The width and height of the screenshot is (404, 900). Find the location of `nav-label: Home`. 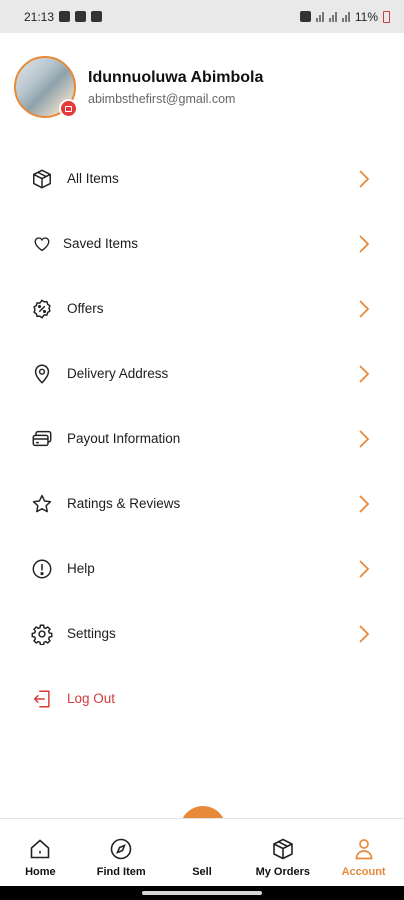

nav-label: Home is located at coordinates (40, 872).